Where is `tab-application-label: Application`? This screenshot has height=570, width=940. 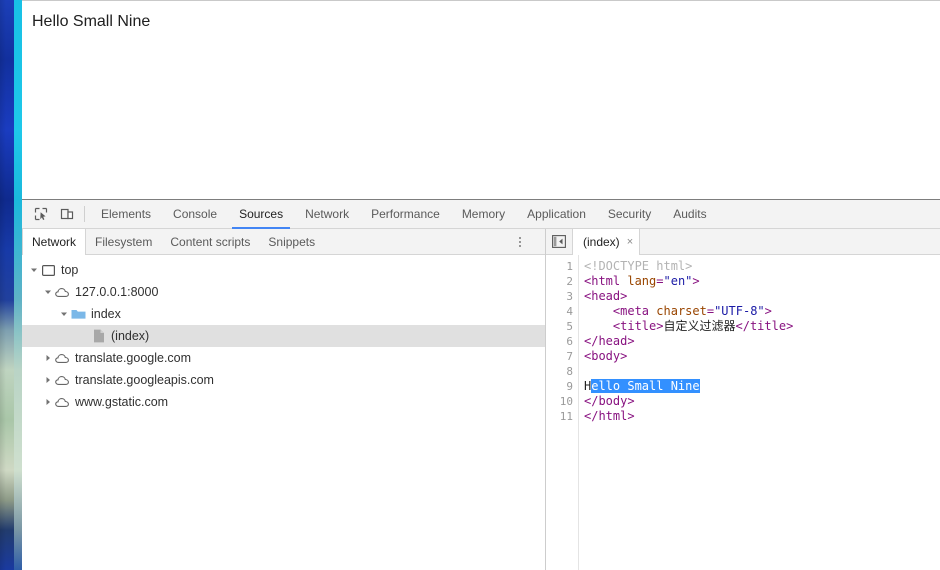
tab-application-label: Application is located at coordinates (556, 214).